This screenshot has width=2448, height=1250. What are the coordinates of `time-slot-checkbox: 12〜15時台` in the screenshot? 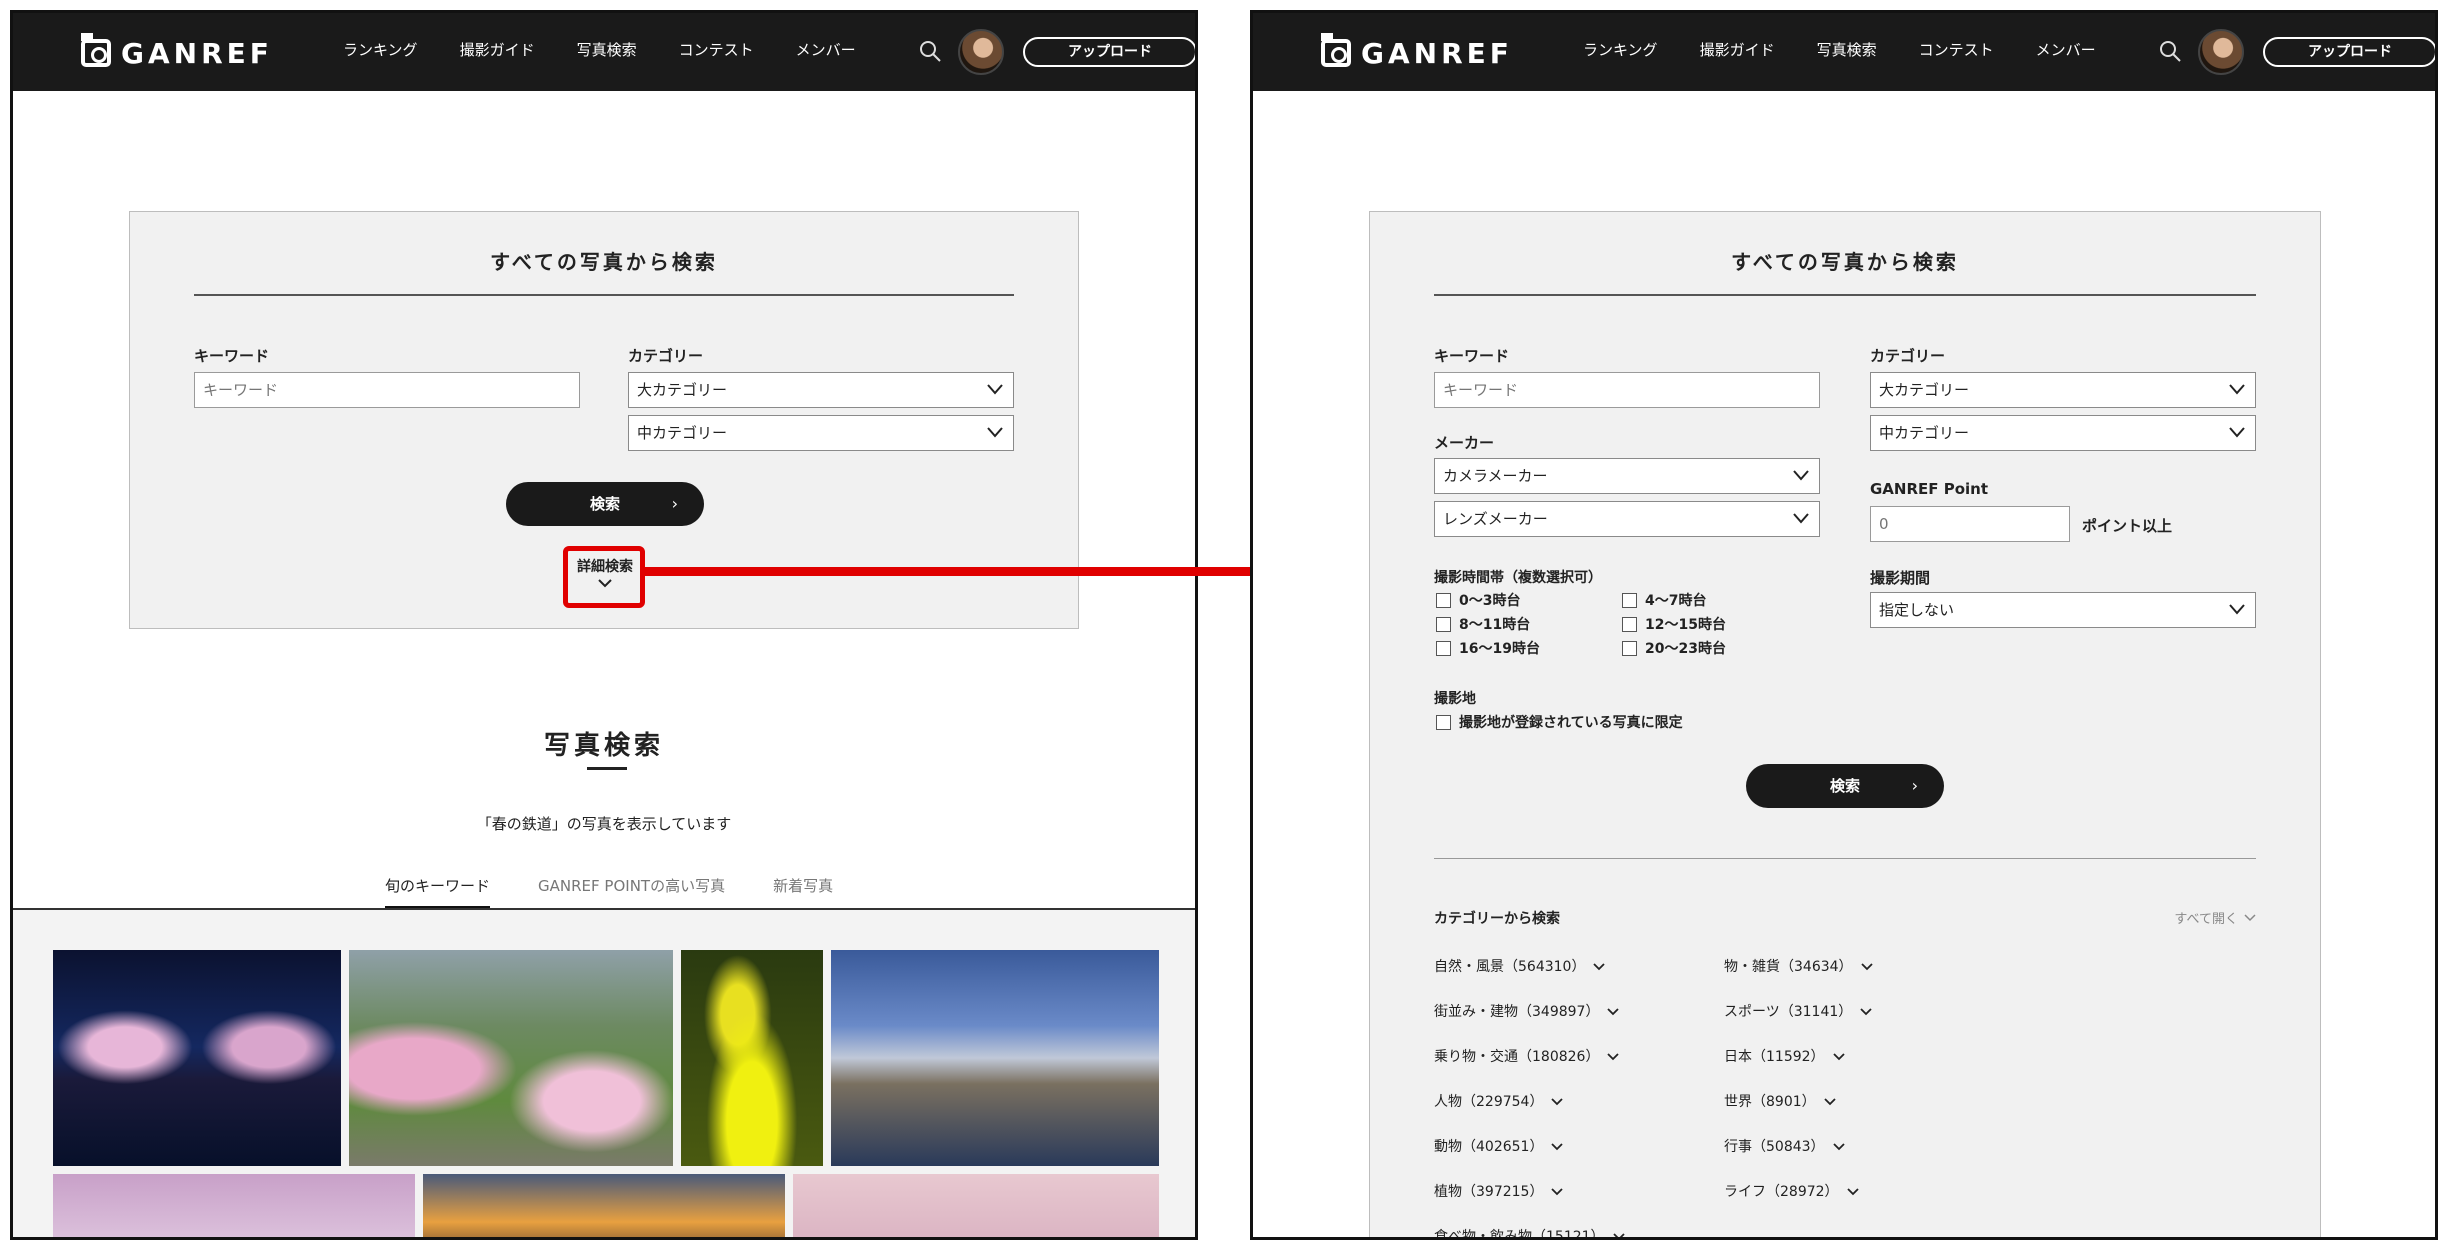 It's located at (1674, 624).